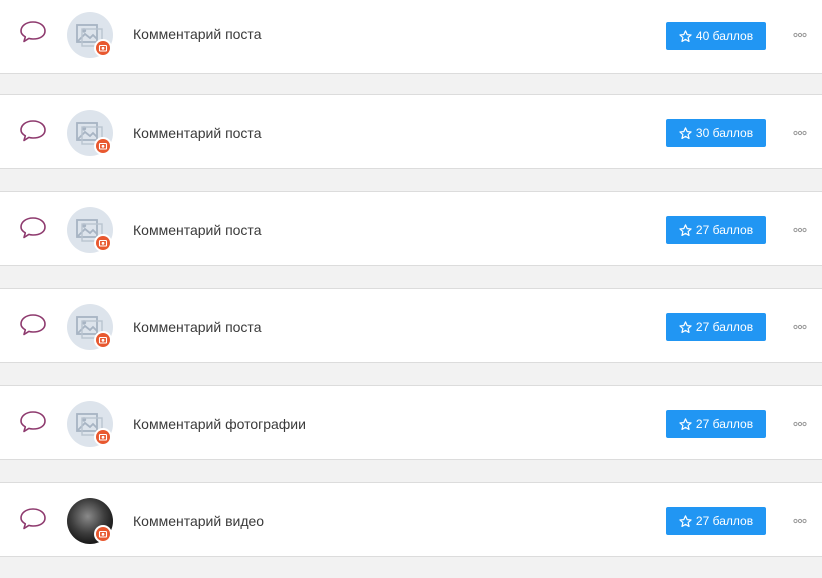 The width and height of the screenshot is (822, 578). What do you see at coordinates (219, 424) in the screenshot?
I see `task-label: Комментарий фотографии` at bounding box center [219, 424].